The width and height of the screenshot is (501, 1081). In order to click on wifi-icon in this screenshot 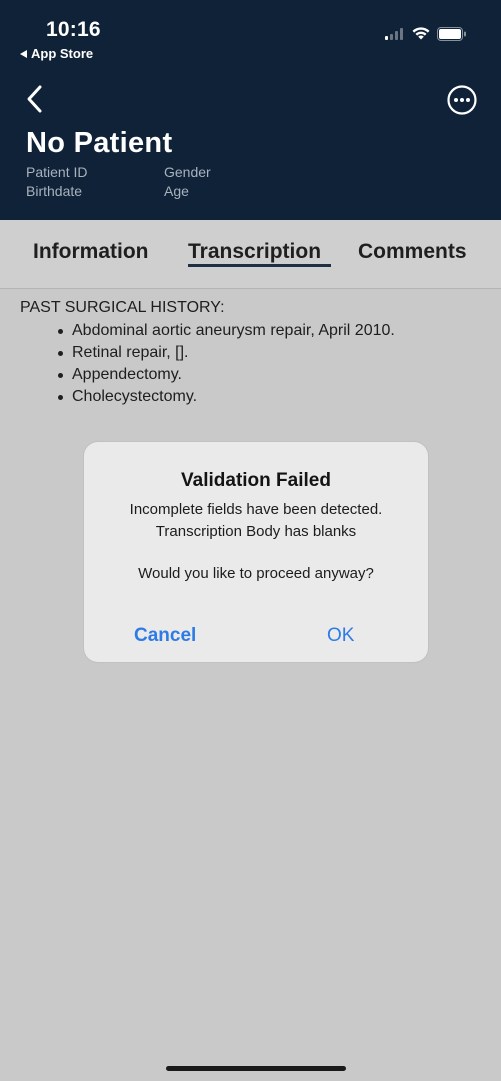, I will do `click(421, 33)`.